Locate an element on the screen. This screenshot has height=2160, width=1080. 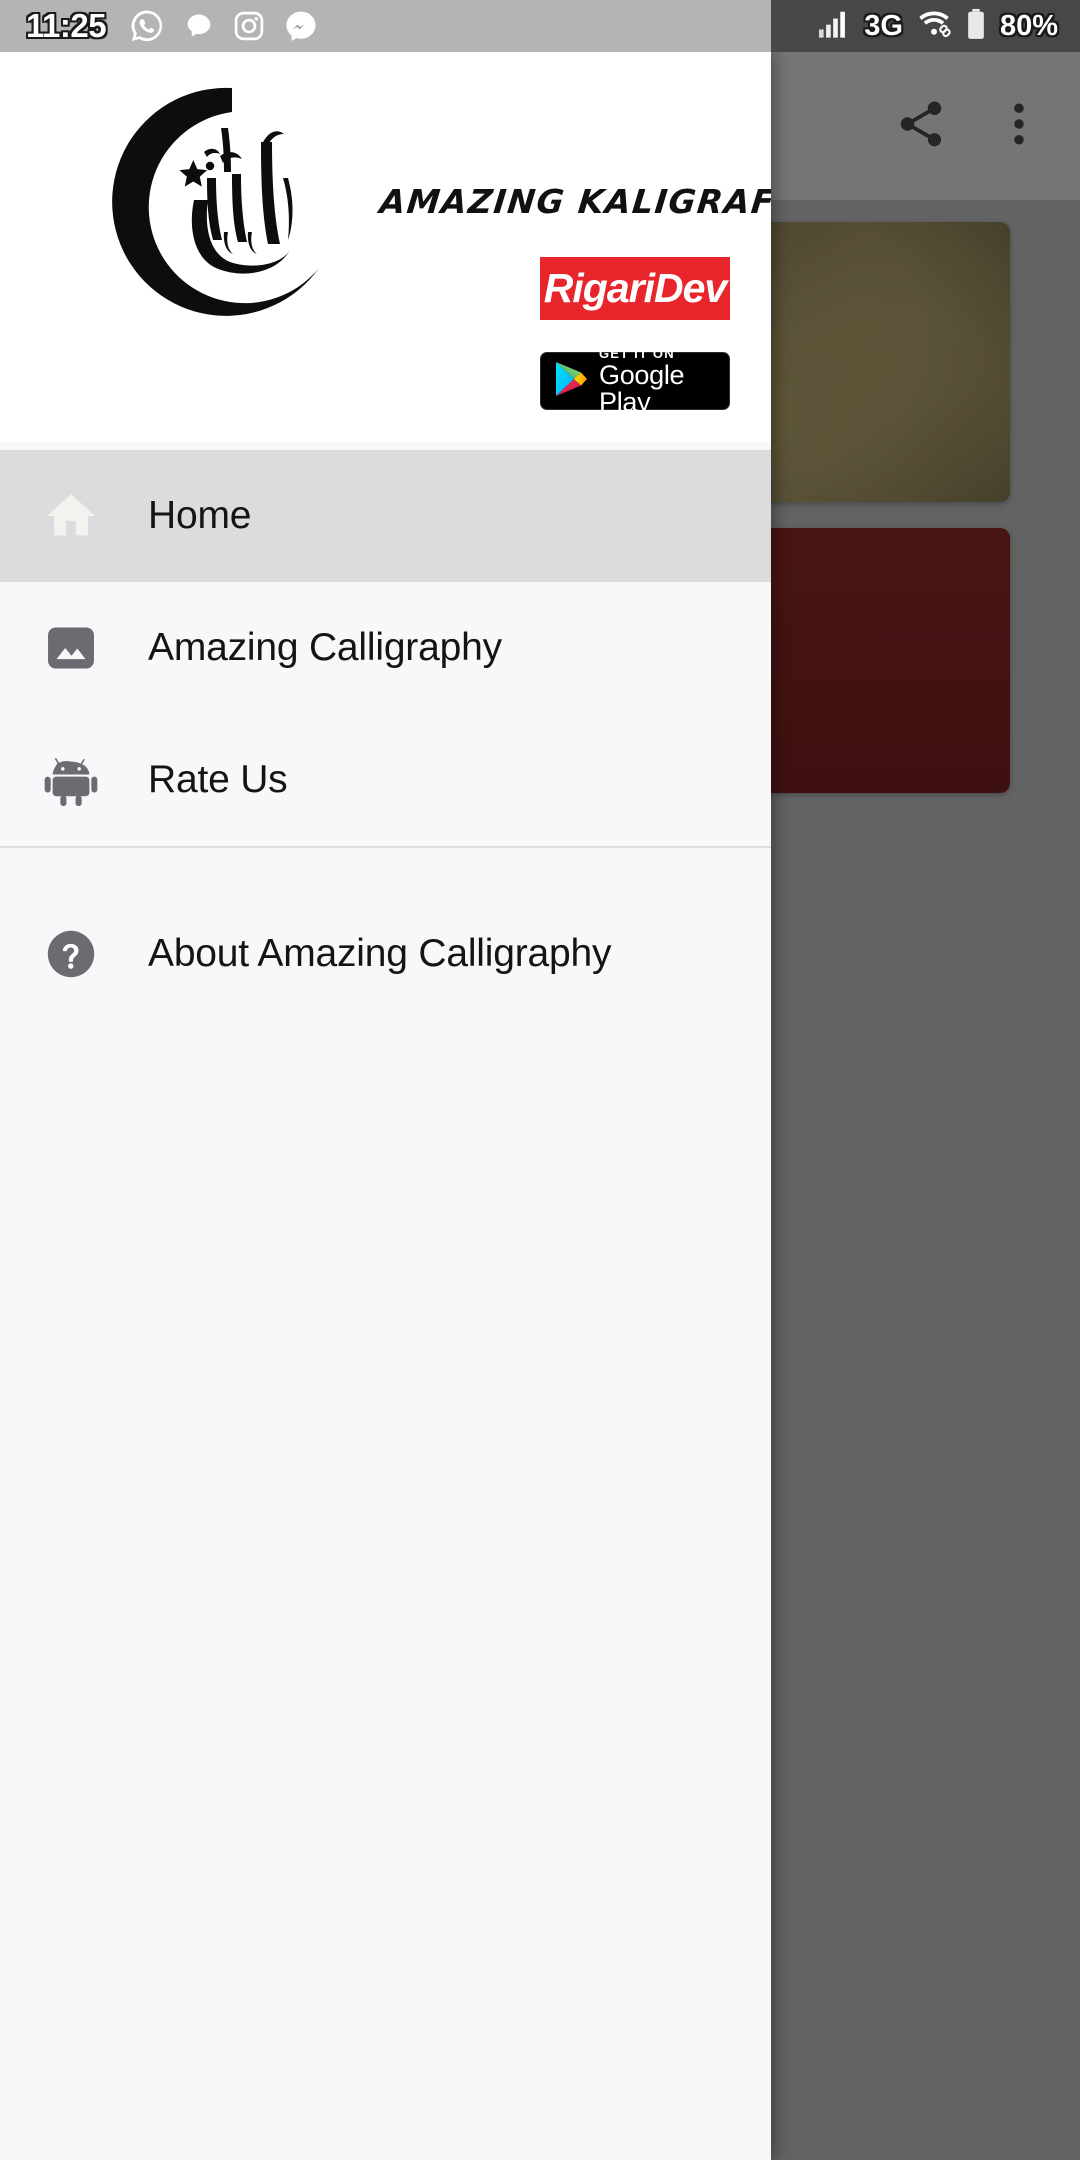
help-circle-icon is located at coordinates (71, 954).